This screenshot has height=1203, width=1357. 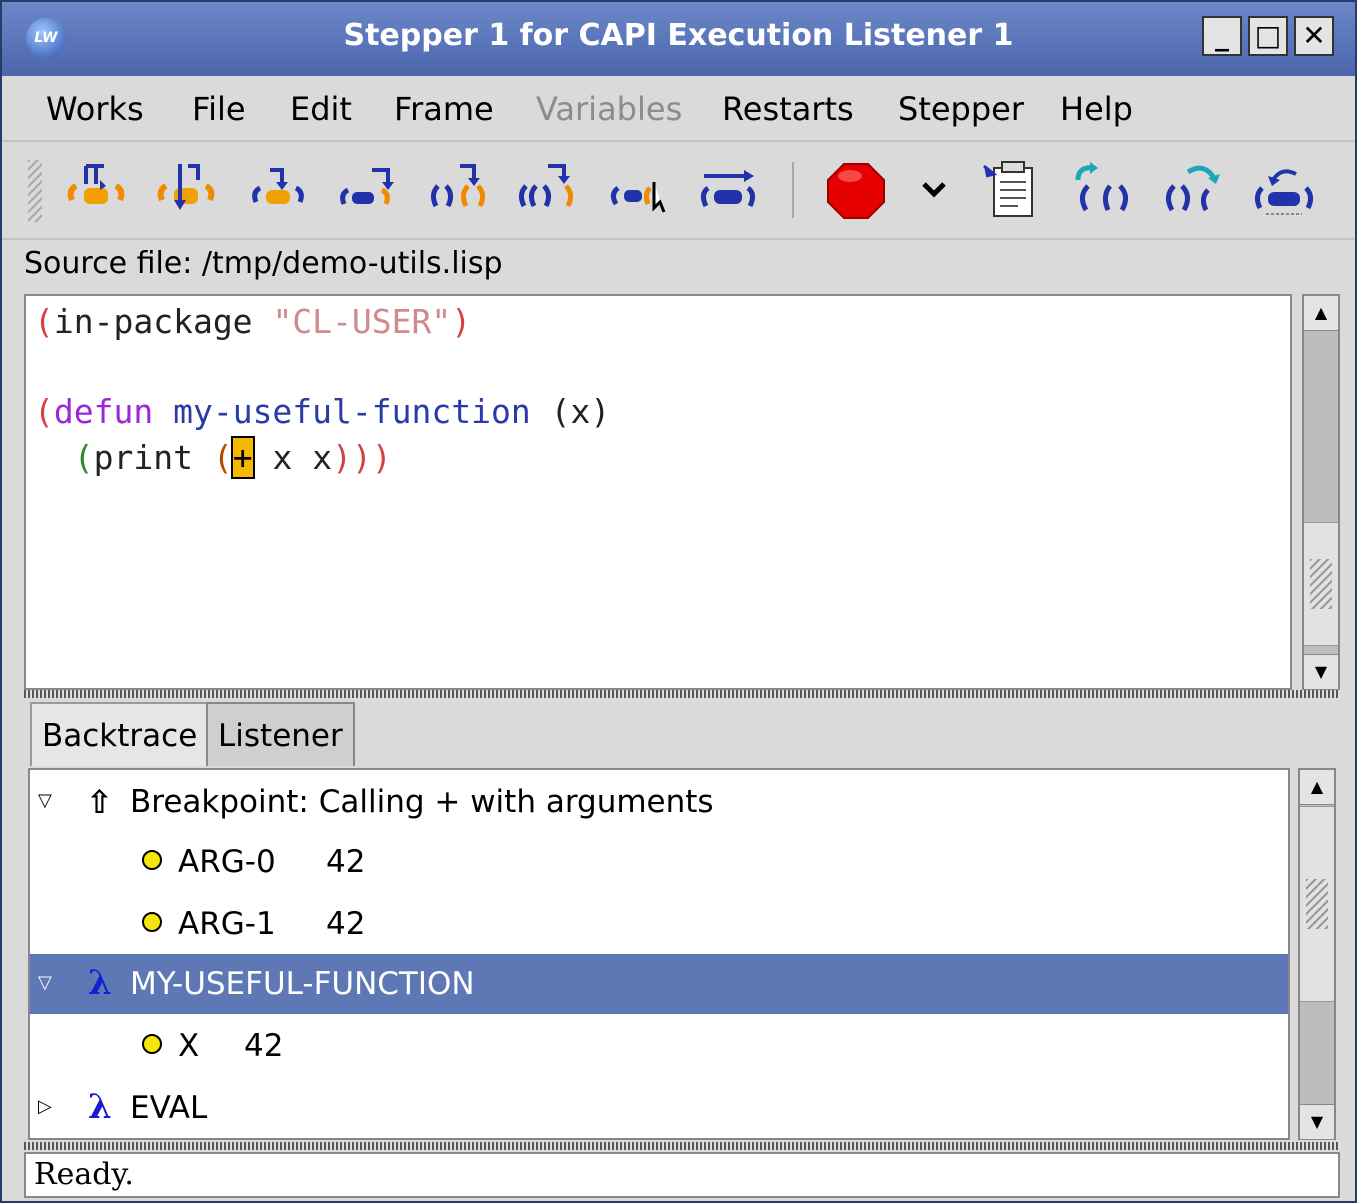 What do you see at coordinates (682, 1175) in the screenshot?
I see `status-bar: Ready.` at bounding box center [682, 1175].